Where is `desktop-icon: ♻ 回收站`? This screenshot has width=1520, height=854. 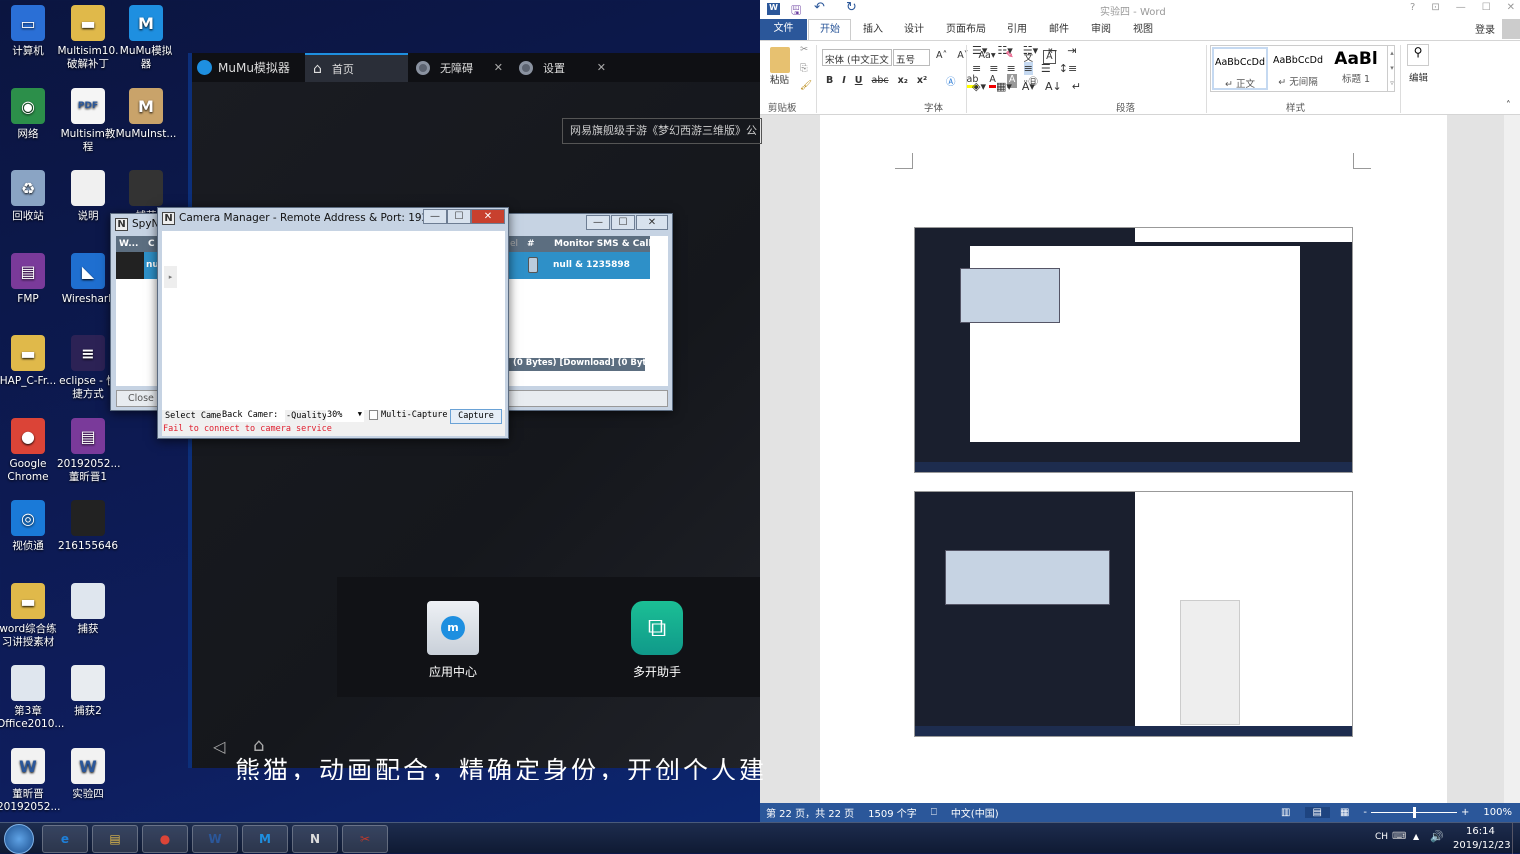 desktop-icon: ♻ 回收站 is located at coordinates (29, 196).